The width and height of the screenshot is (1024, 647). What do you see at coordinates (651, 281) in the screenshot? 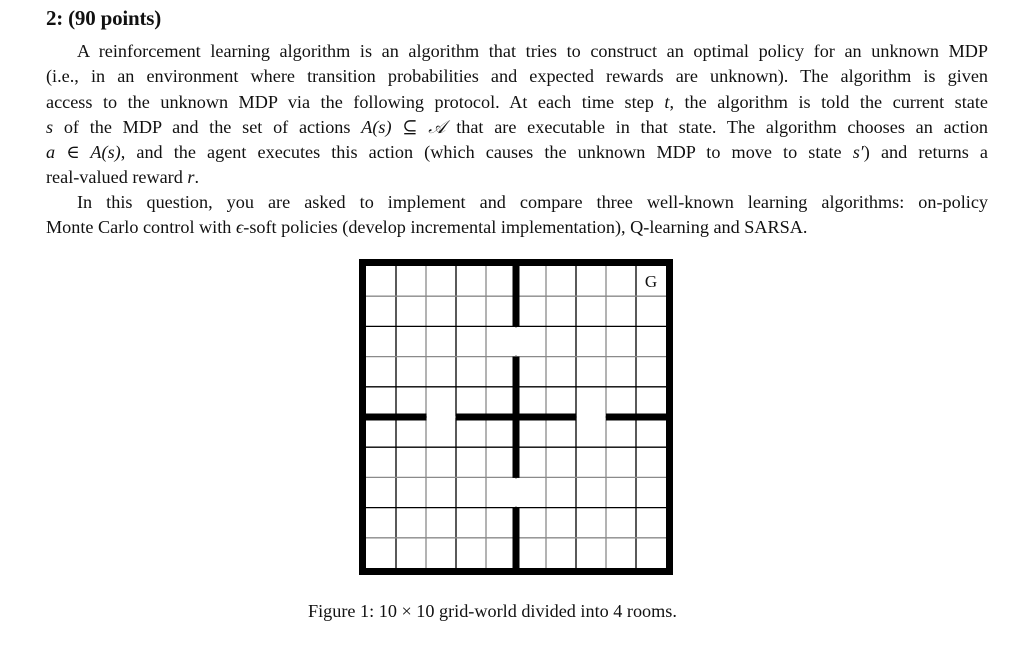
I see `goal-label: G` at bounding box center [651, 281].